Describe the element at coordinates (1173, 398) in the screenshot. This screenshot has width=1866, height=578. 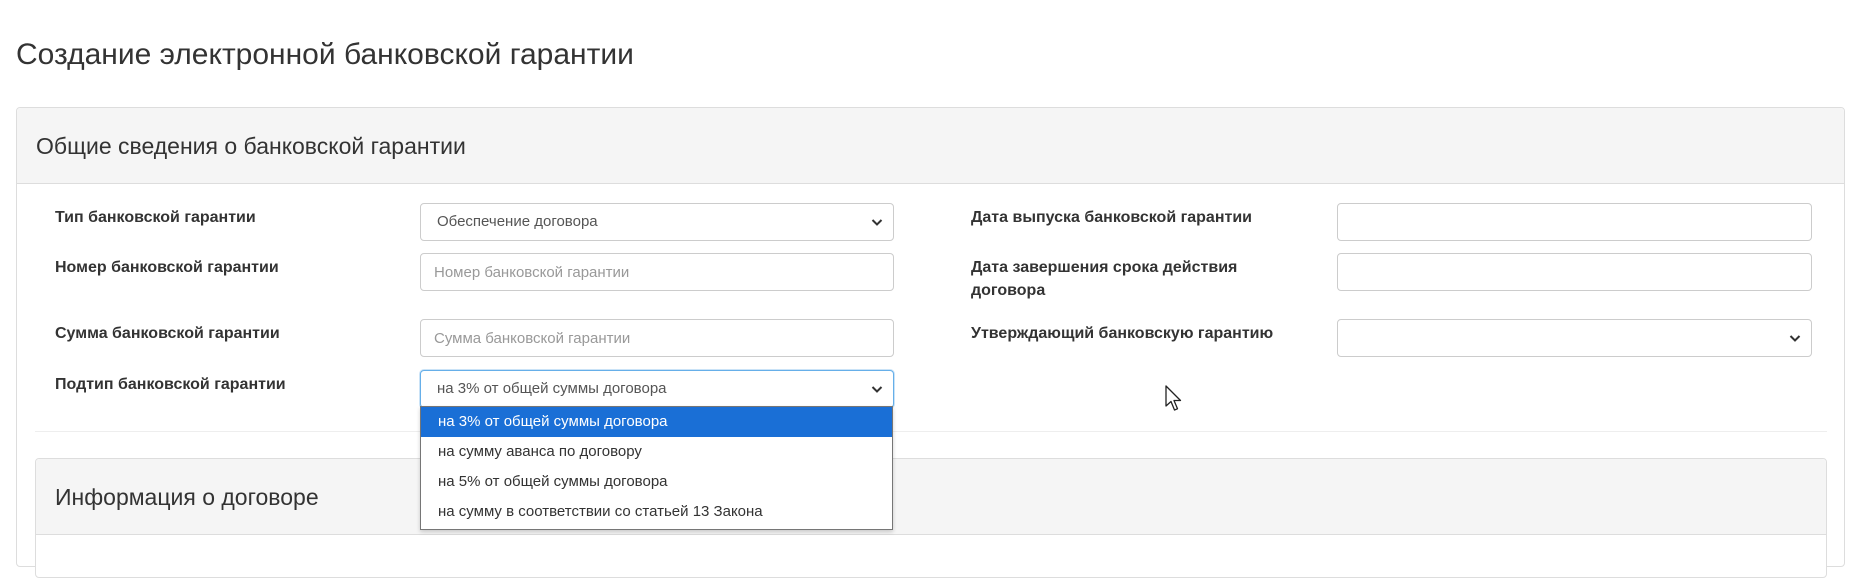
I see `mouse-cursor-icon` at that location.